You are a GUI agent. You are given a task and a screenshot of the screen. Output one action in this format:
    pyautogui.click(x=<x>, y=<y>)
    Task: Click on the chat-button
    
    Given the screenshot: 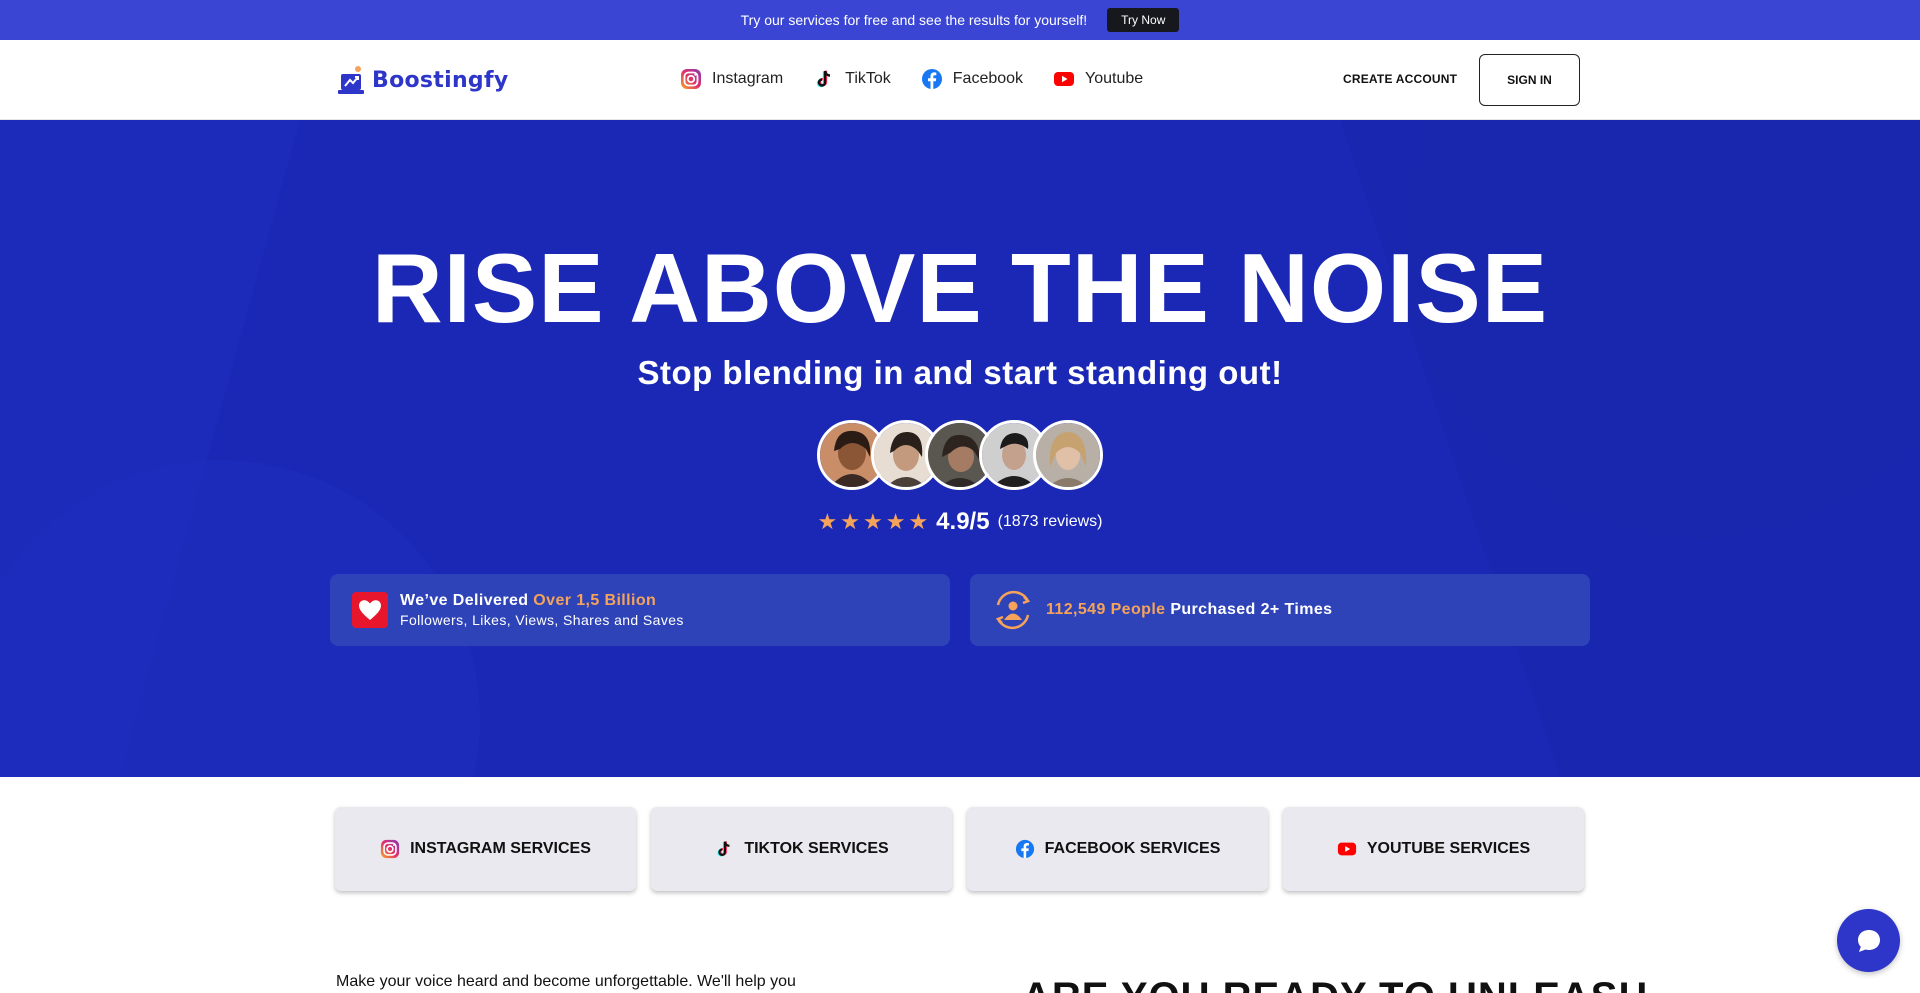 What is the action you would take?
    pyautogui.click(x=1868, y=940)
    